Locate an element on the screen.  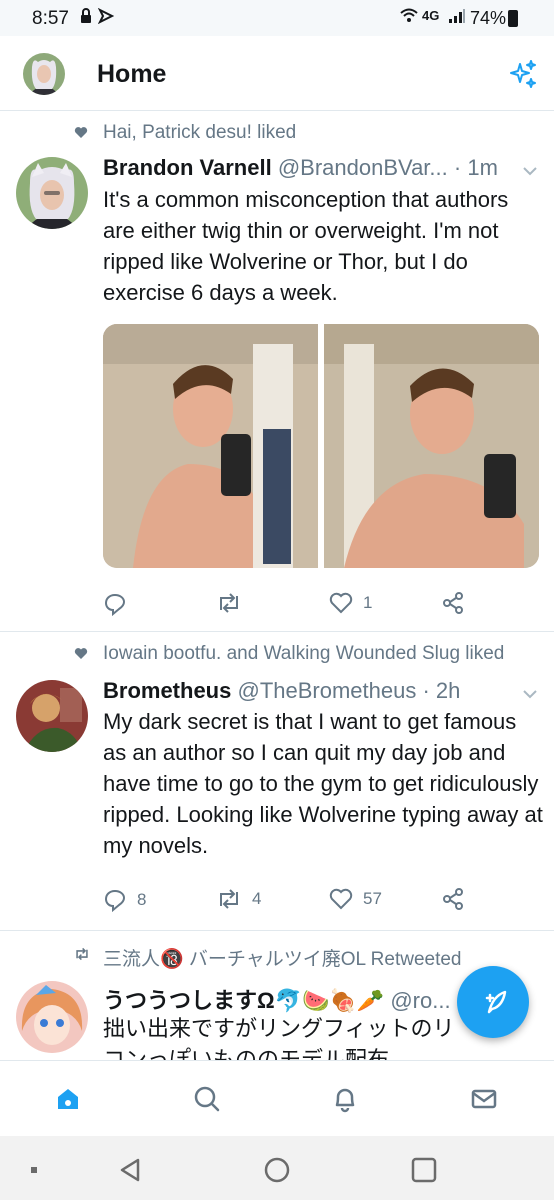
profile-avatar is located at coordinates (44, 74).